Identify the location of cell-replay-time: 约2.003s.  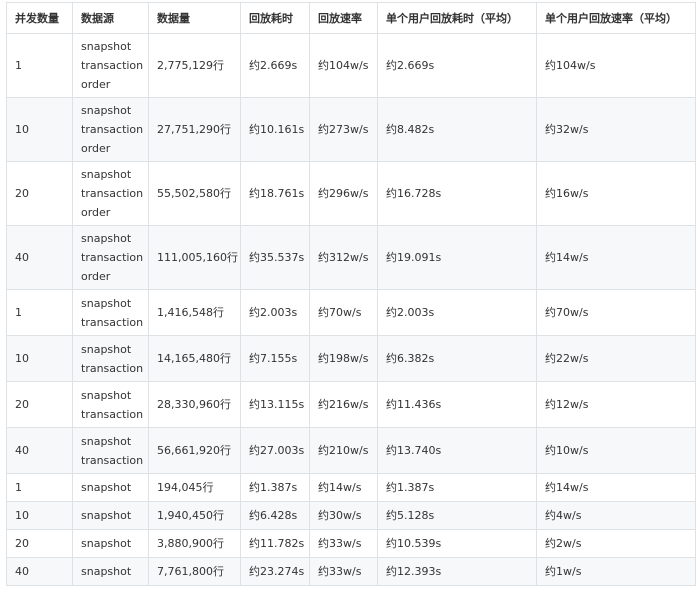
(275, 312).